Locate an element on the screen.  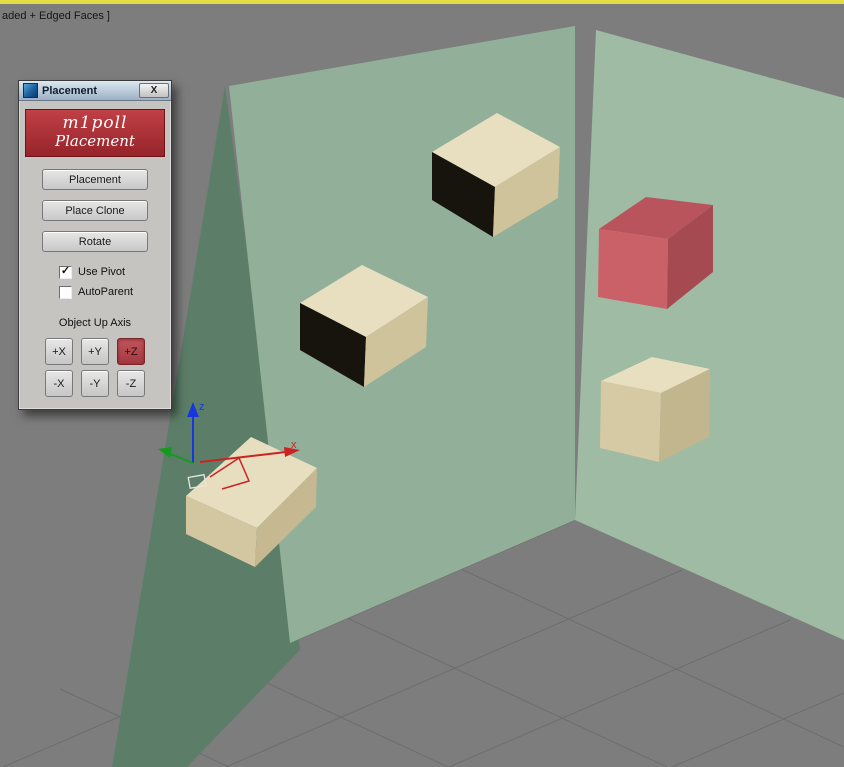
gizmo-z-label: z is located at coordinates (202, 407).